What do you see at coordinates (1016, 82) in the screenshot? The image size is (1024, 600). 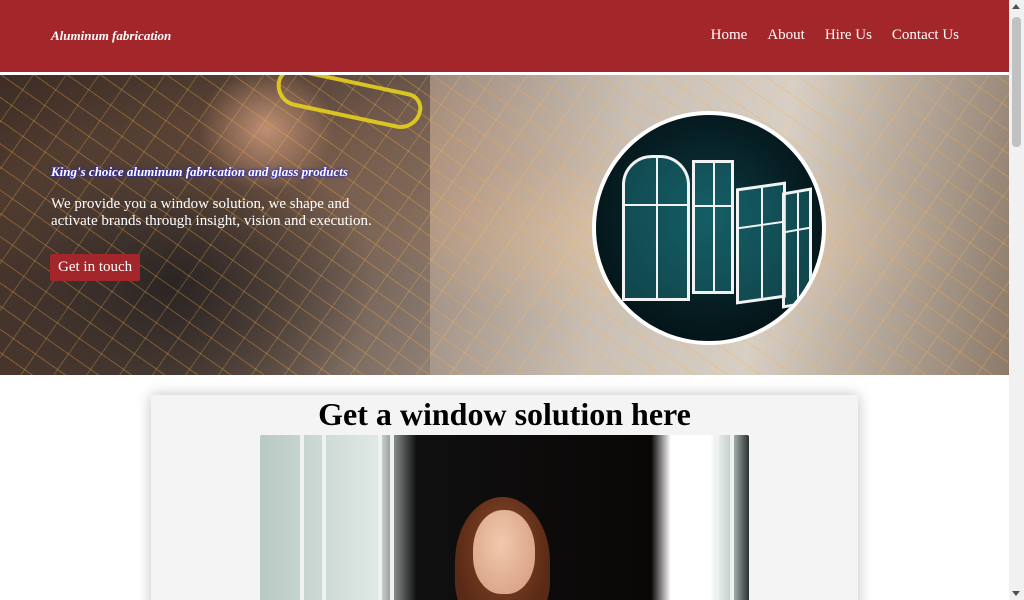 I see `scrollbar-thumb` at bounding box center [1016, 82].